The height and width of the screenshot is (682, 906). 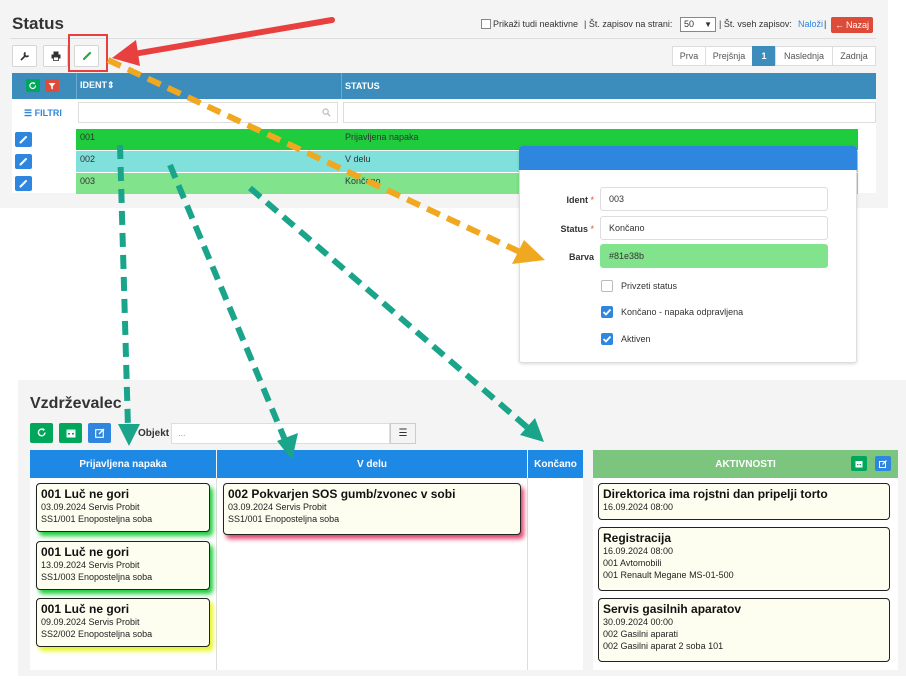 I want to click on orange-arrow, so click(x=314, y=156).